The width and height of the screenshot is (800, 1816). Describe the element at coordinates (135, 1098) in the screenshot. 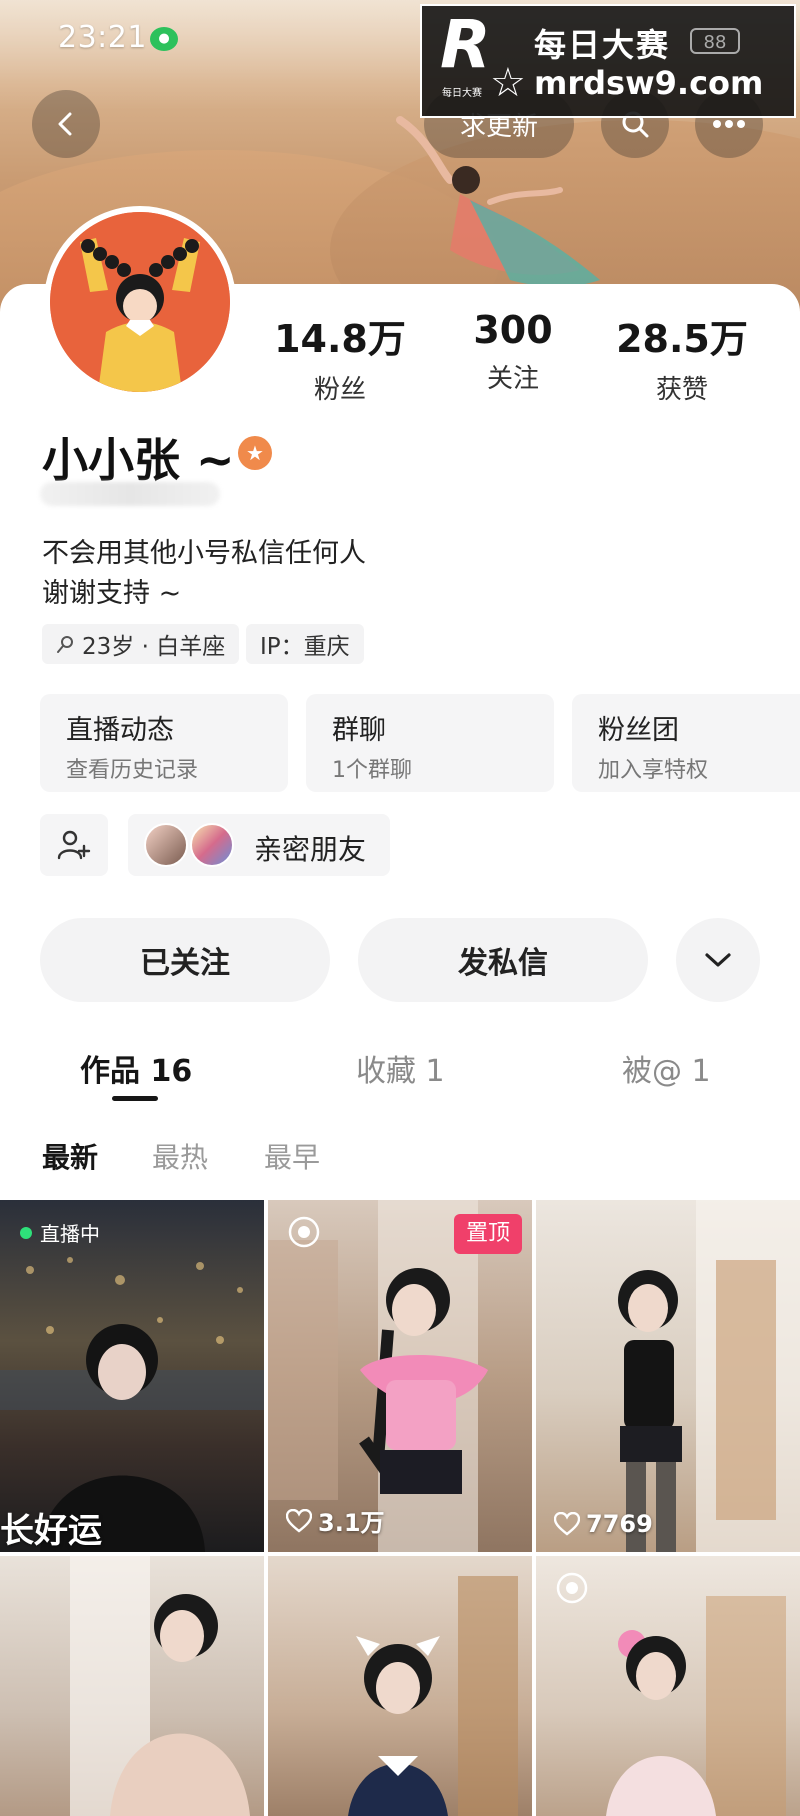

I see `active-tab-indicator` at that location.